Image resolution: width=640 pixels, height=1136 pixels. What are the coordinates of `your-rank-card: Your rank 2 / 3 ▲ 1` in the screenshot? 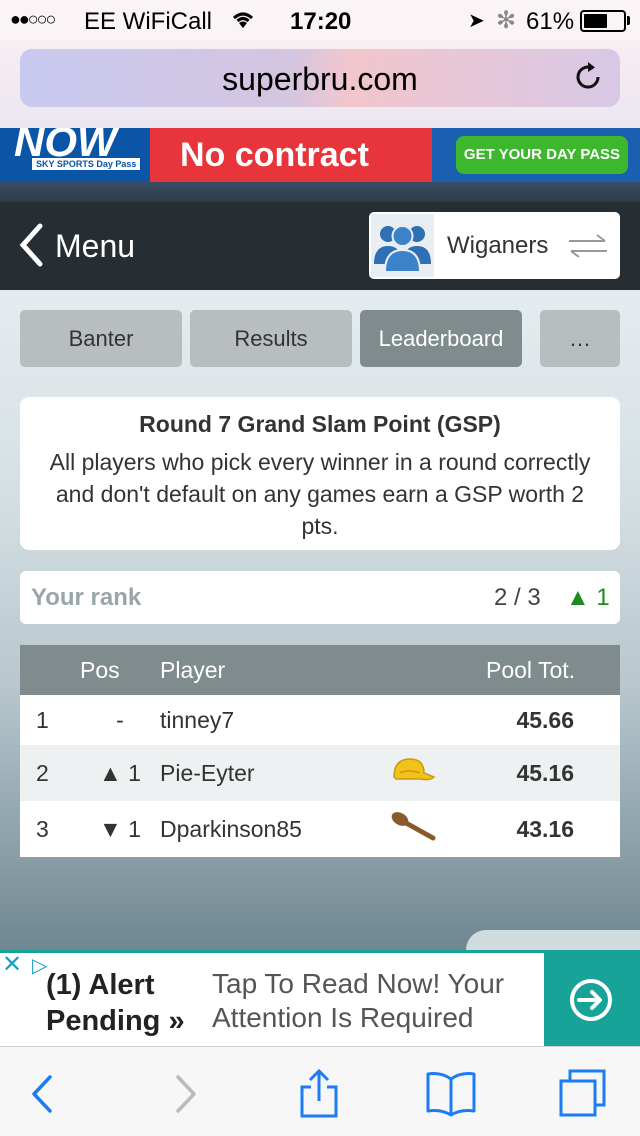 It's located at (320, 597).